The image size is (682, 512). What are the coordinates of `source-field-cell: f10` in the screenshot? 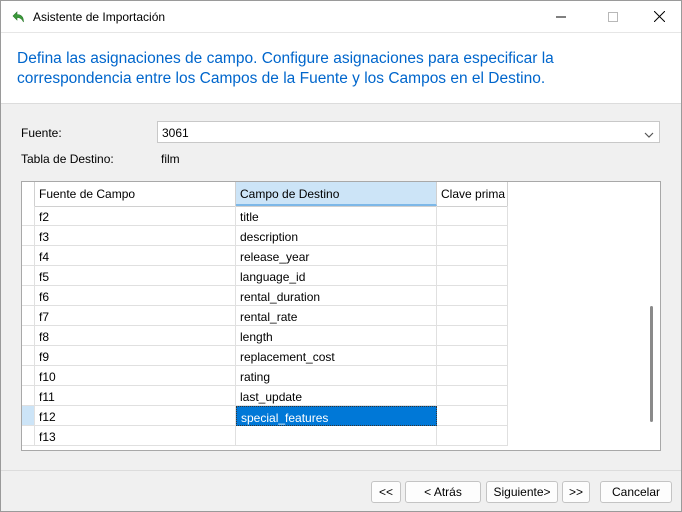 It's located at (135, 376).